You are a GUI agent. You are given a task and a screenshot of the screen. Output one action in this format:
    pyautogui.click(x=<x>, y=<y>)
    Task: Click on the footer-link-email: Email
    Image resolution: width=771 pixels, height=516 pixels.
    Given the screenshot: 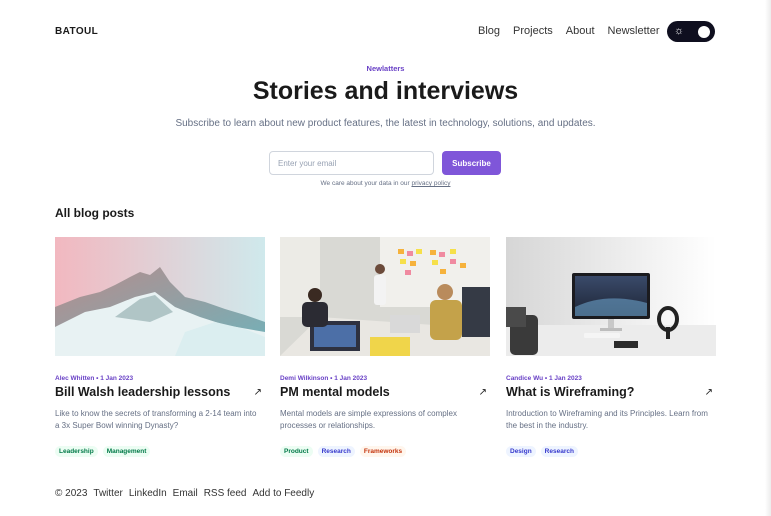 What is the action you would take?
    pyautogui.click(x=185, y=493)
    